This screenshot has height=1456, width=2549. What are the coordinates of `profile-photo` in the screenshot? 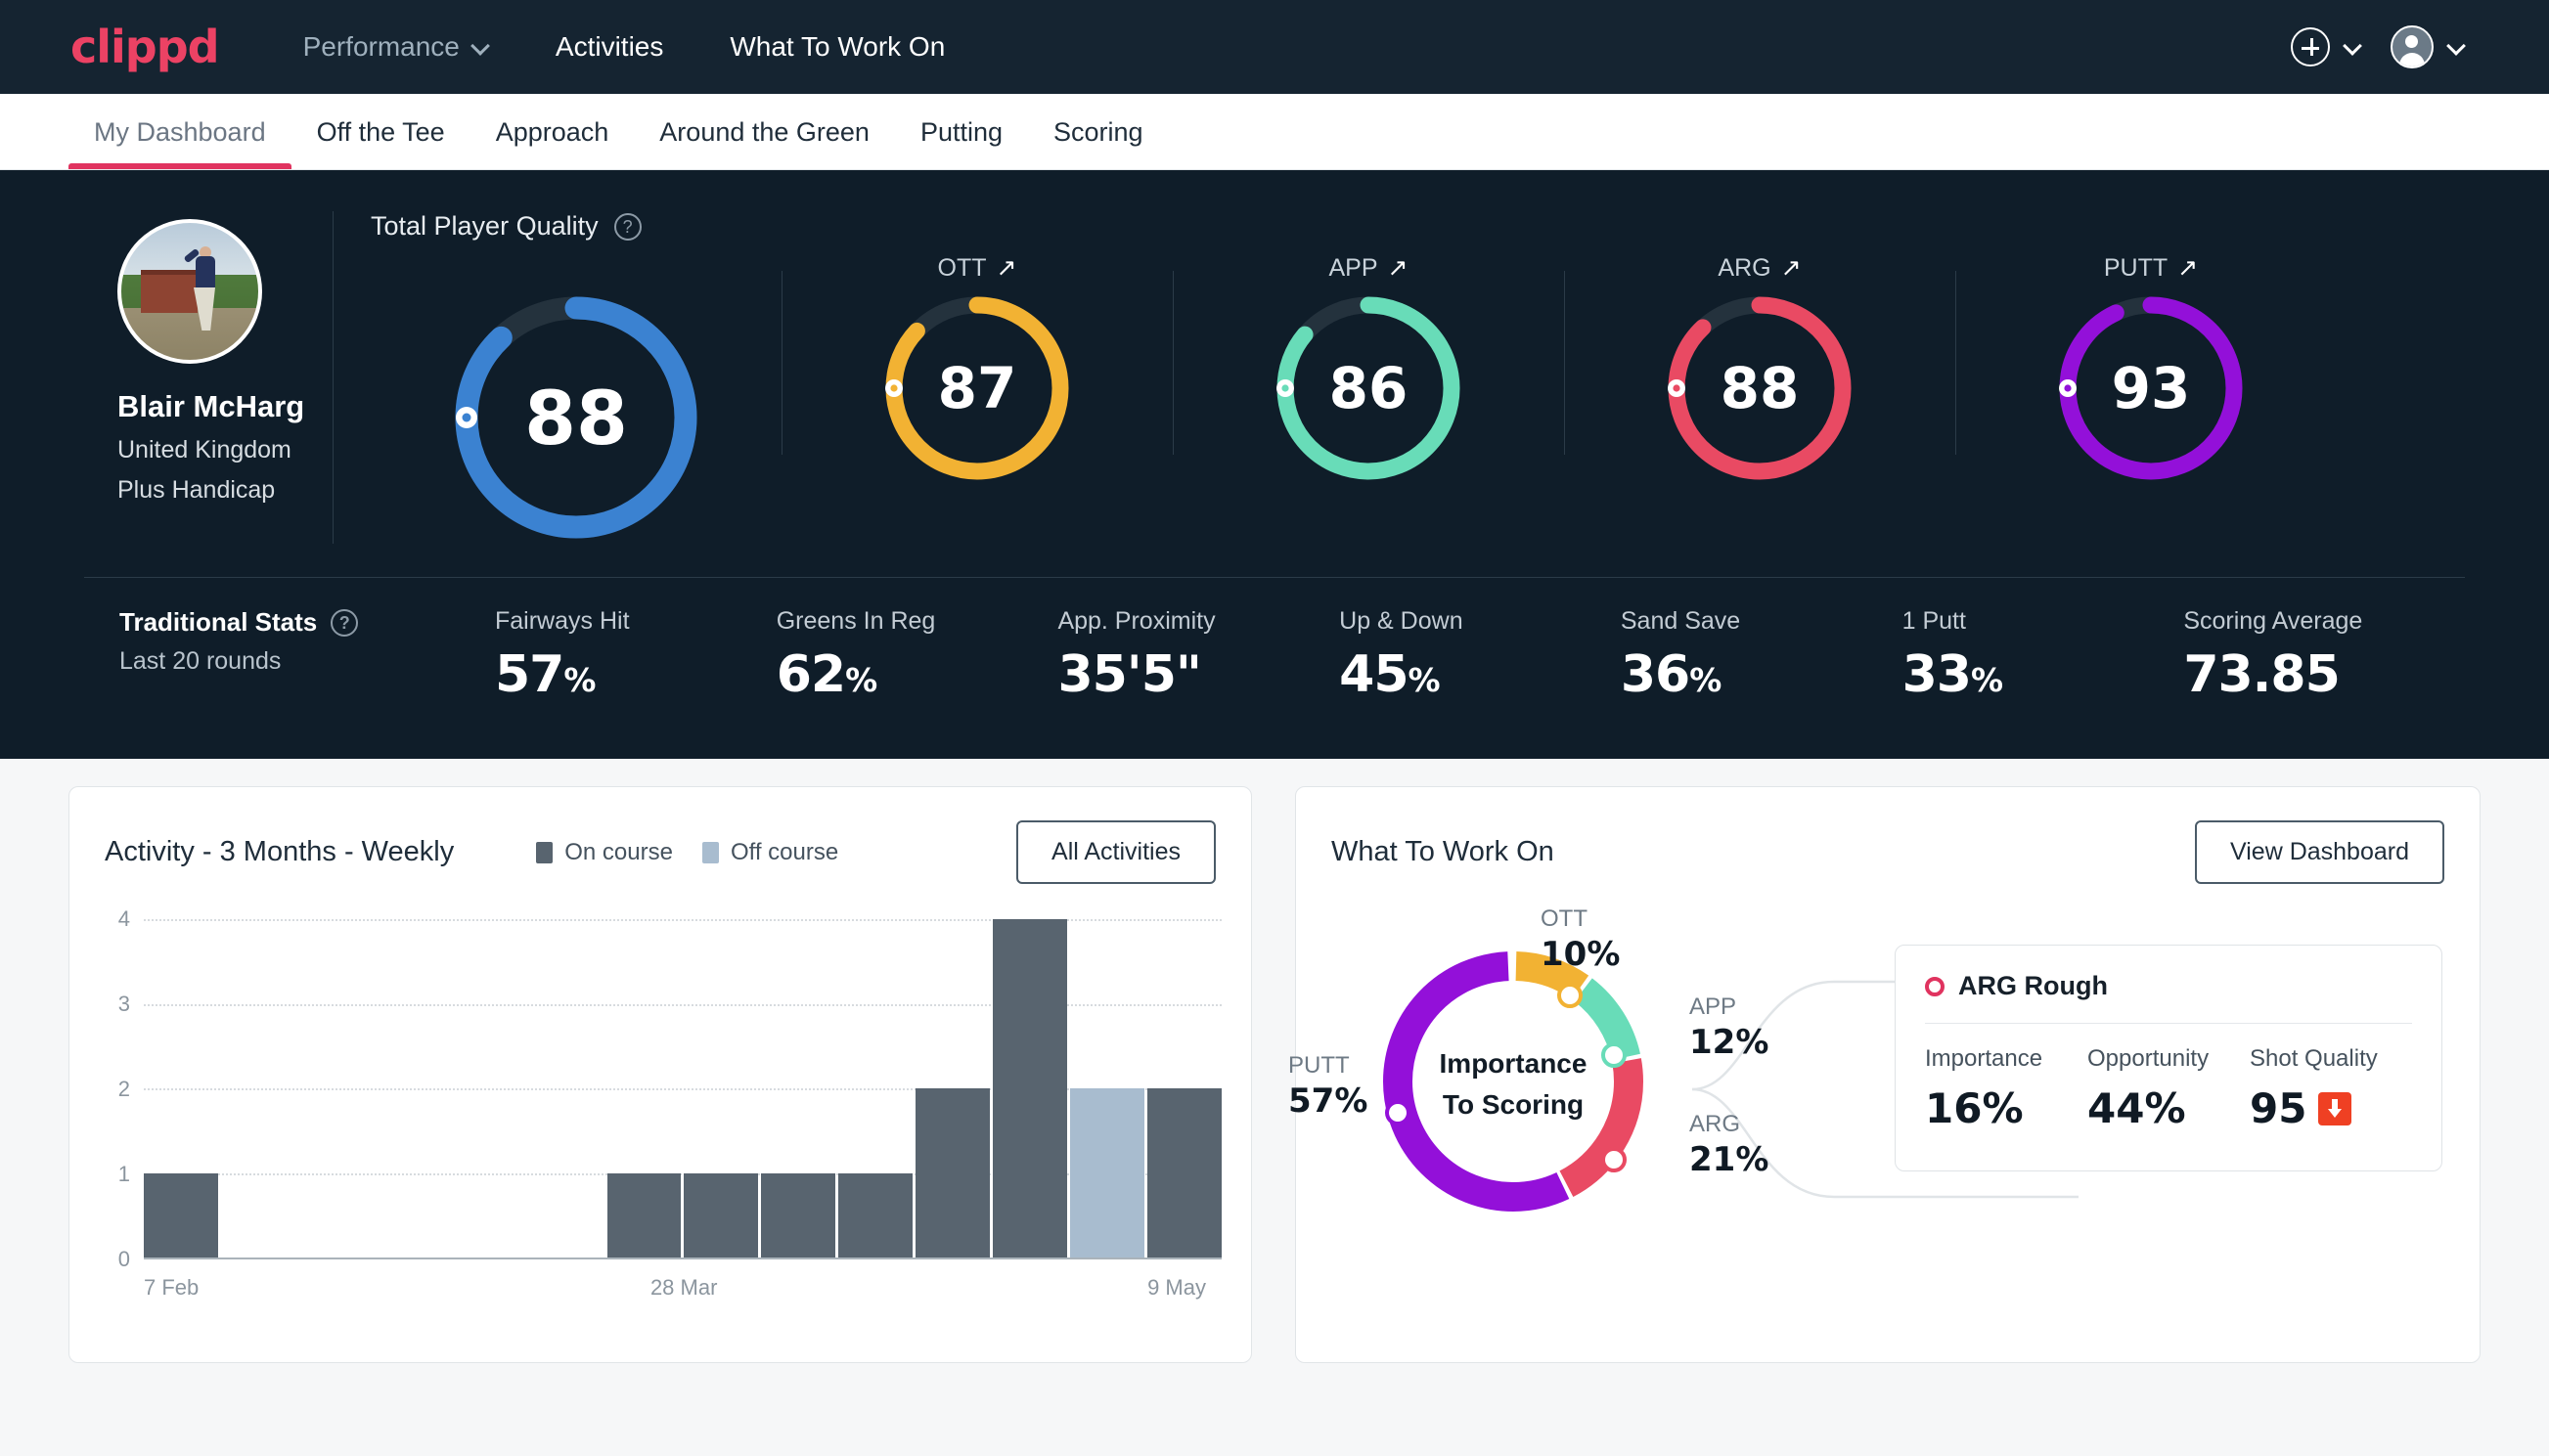 It's located at (190, 291).